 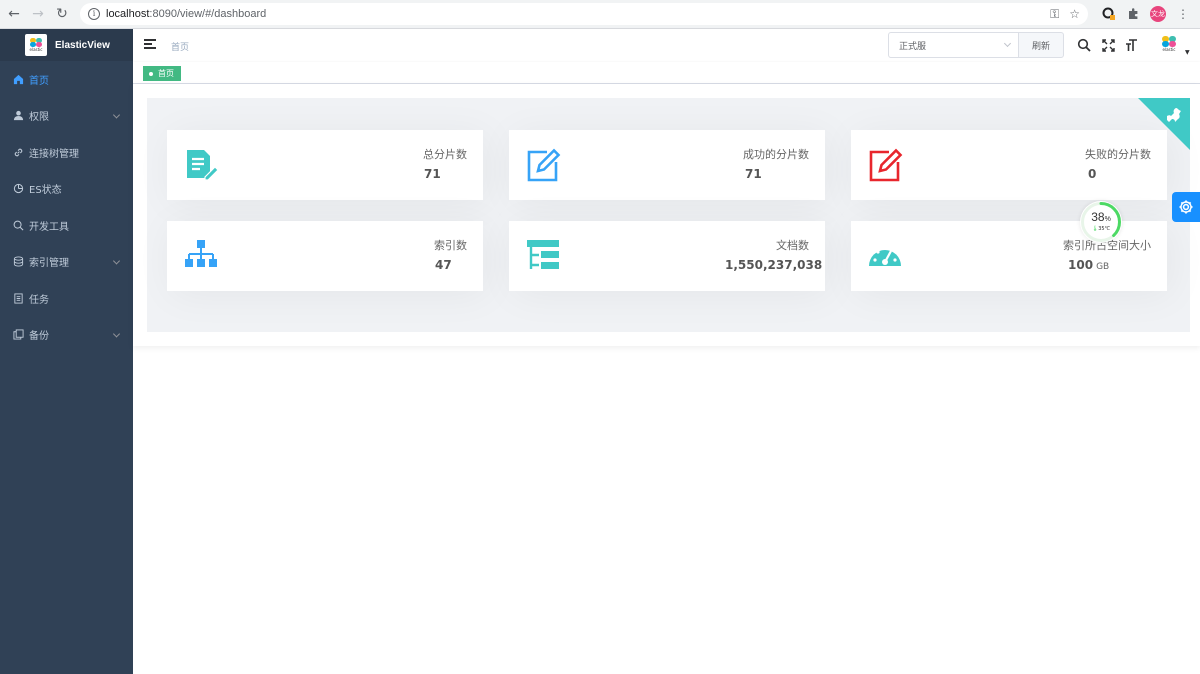 What do you see at coordinates (1009, 165) in the screenshot?
I see `card-failed-shards: 失败的分片数 0` at bounding box center [1009, 165].